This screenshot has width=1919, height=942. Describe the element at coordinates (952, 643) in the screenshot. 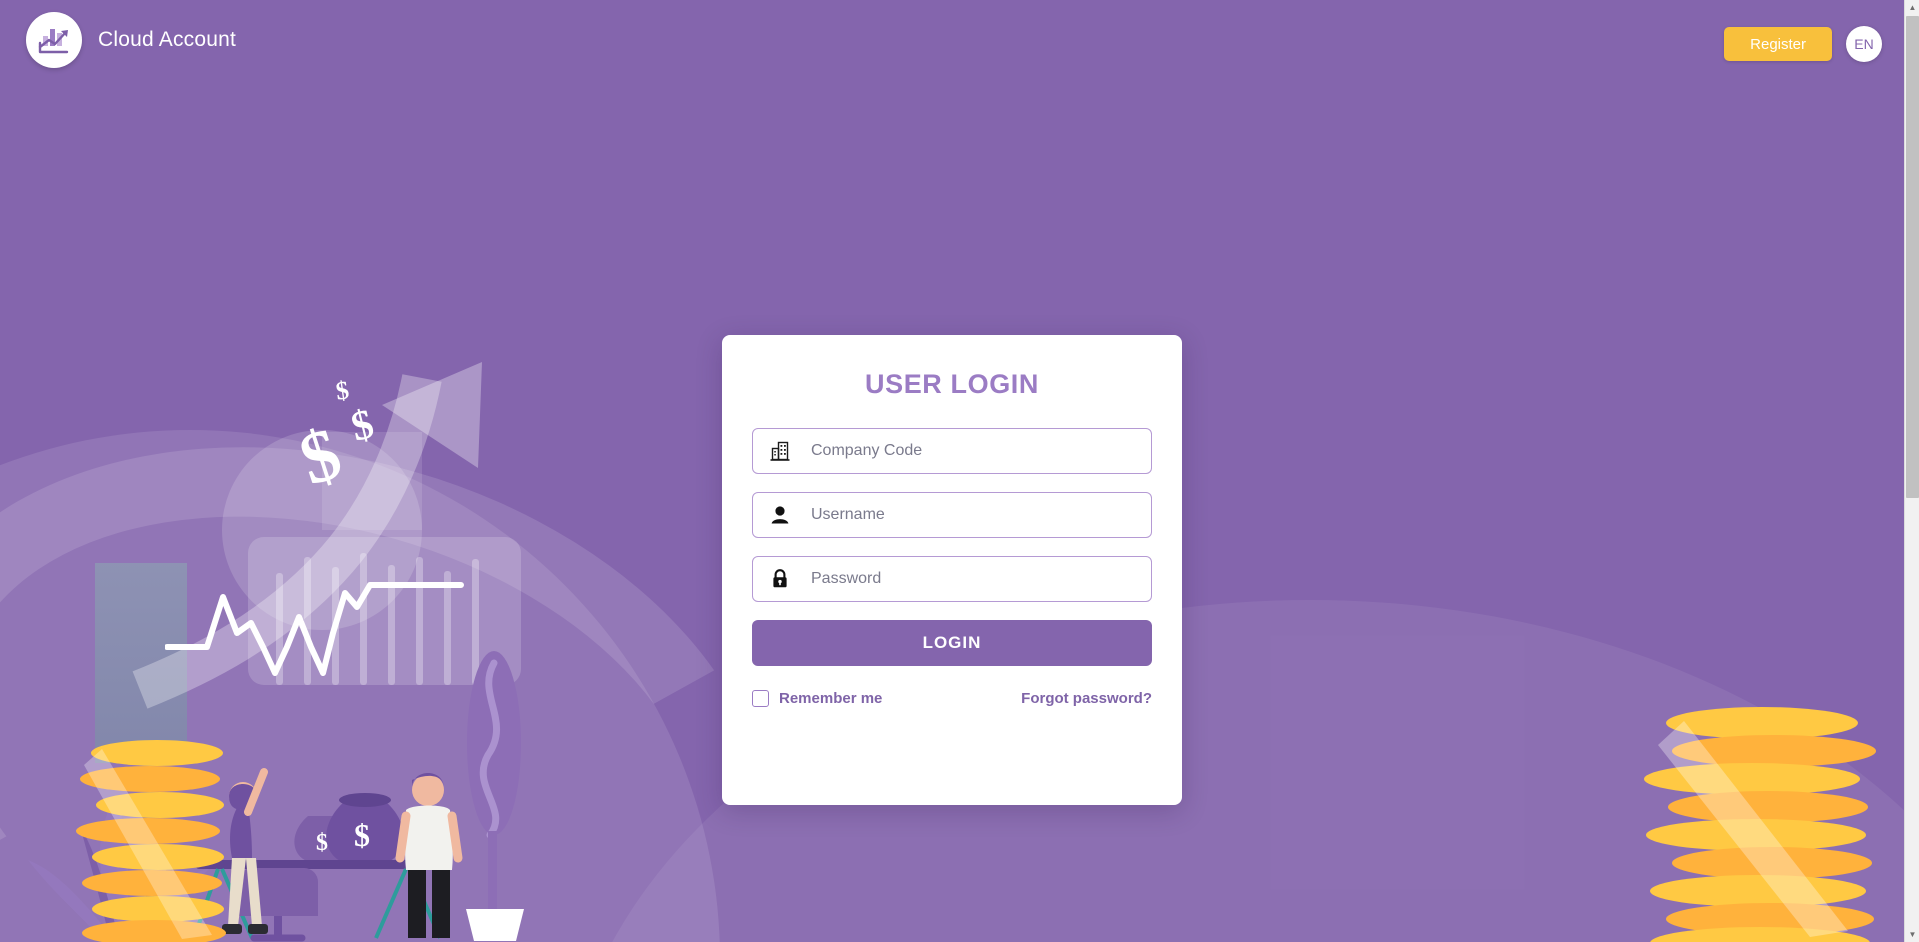

I see `login-button: LOGIN` at that location.